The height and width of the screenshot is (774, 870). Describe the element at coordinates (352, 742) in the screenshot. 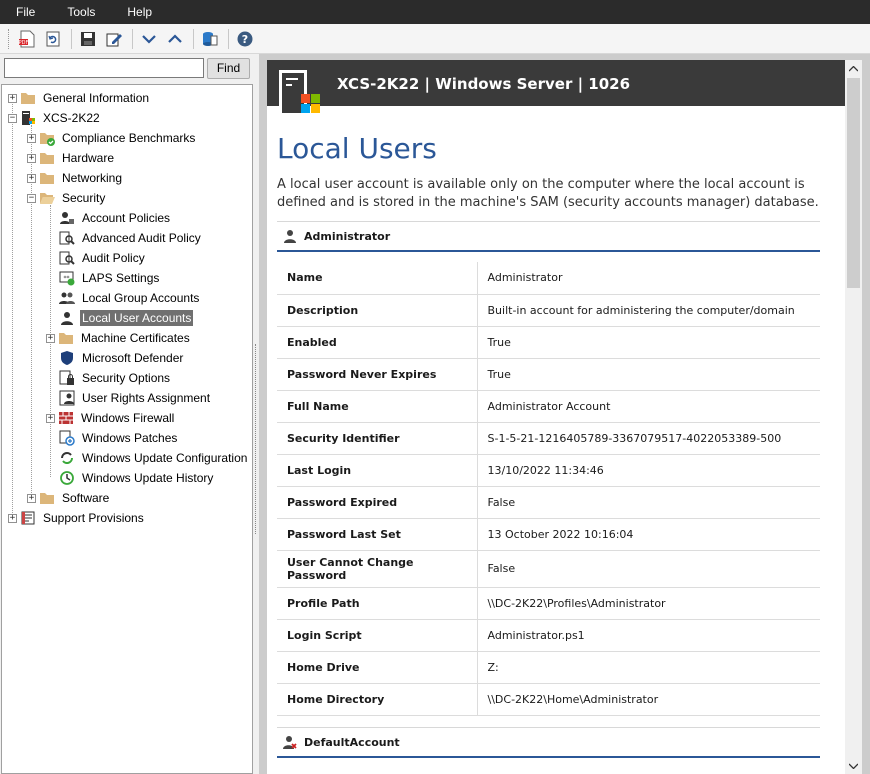

I see `section-title: DefaultAccount` at that location.